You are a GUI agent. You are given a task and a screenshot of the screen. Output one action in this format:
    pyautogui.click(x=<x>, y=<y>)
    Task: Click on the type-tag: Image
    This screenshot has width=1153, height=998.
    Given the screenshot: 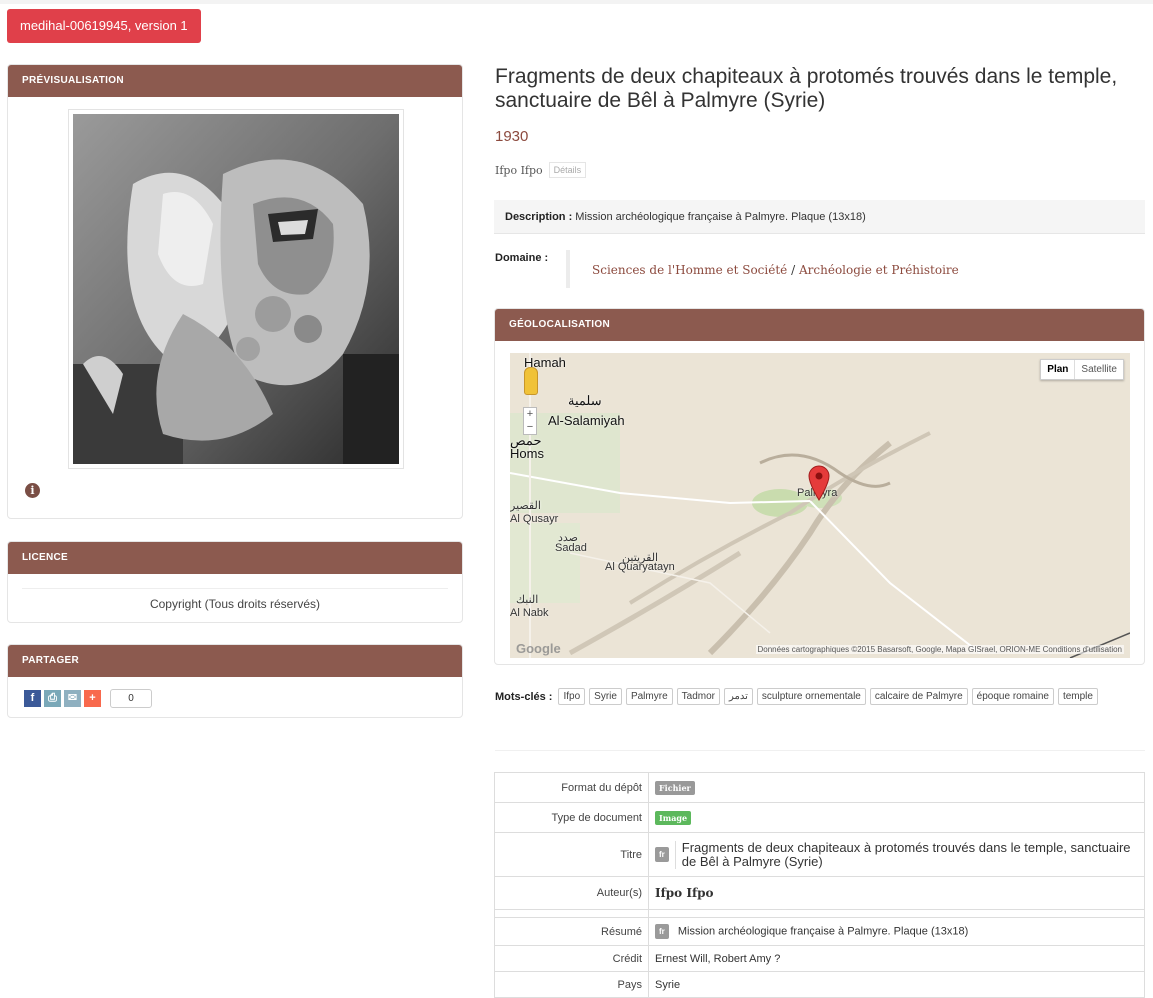 What is the action you would take?
    pyautogui.click(x=673, y=817)
    